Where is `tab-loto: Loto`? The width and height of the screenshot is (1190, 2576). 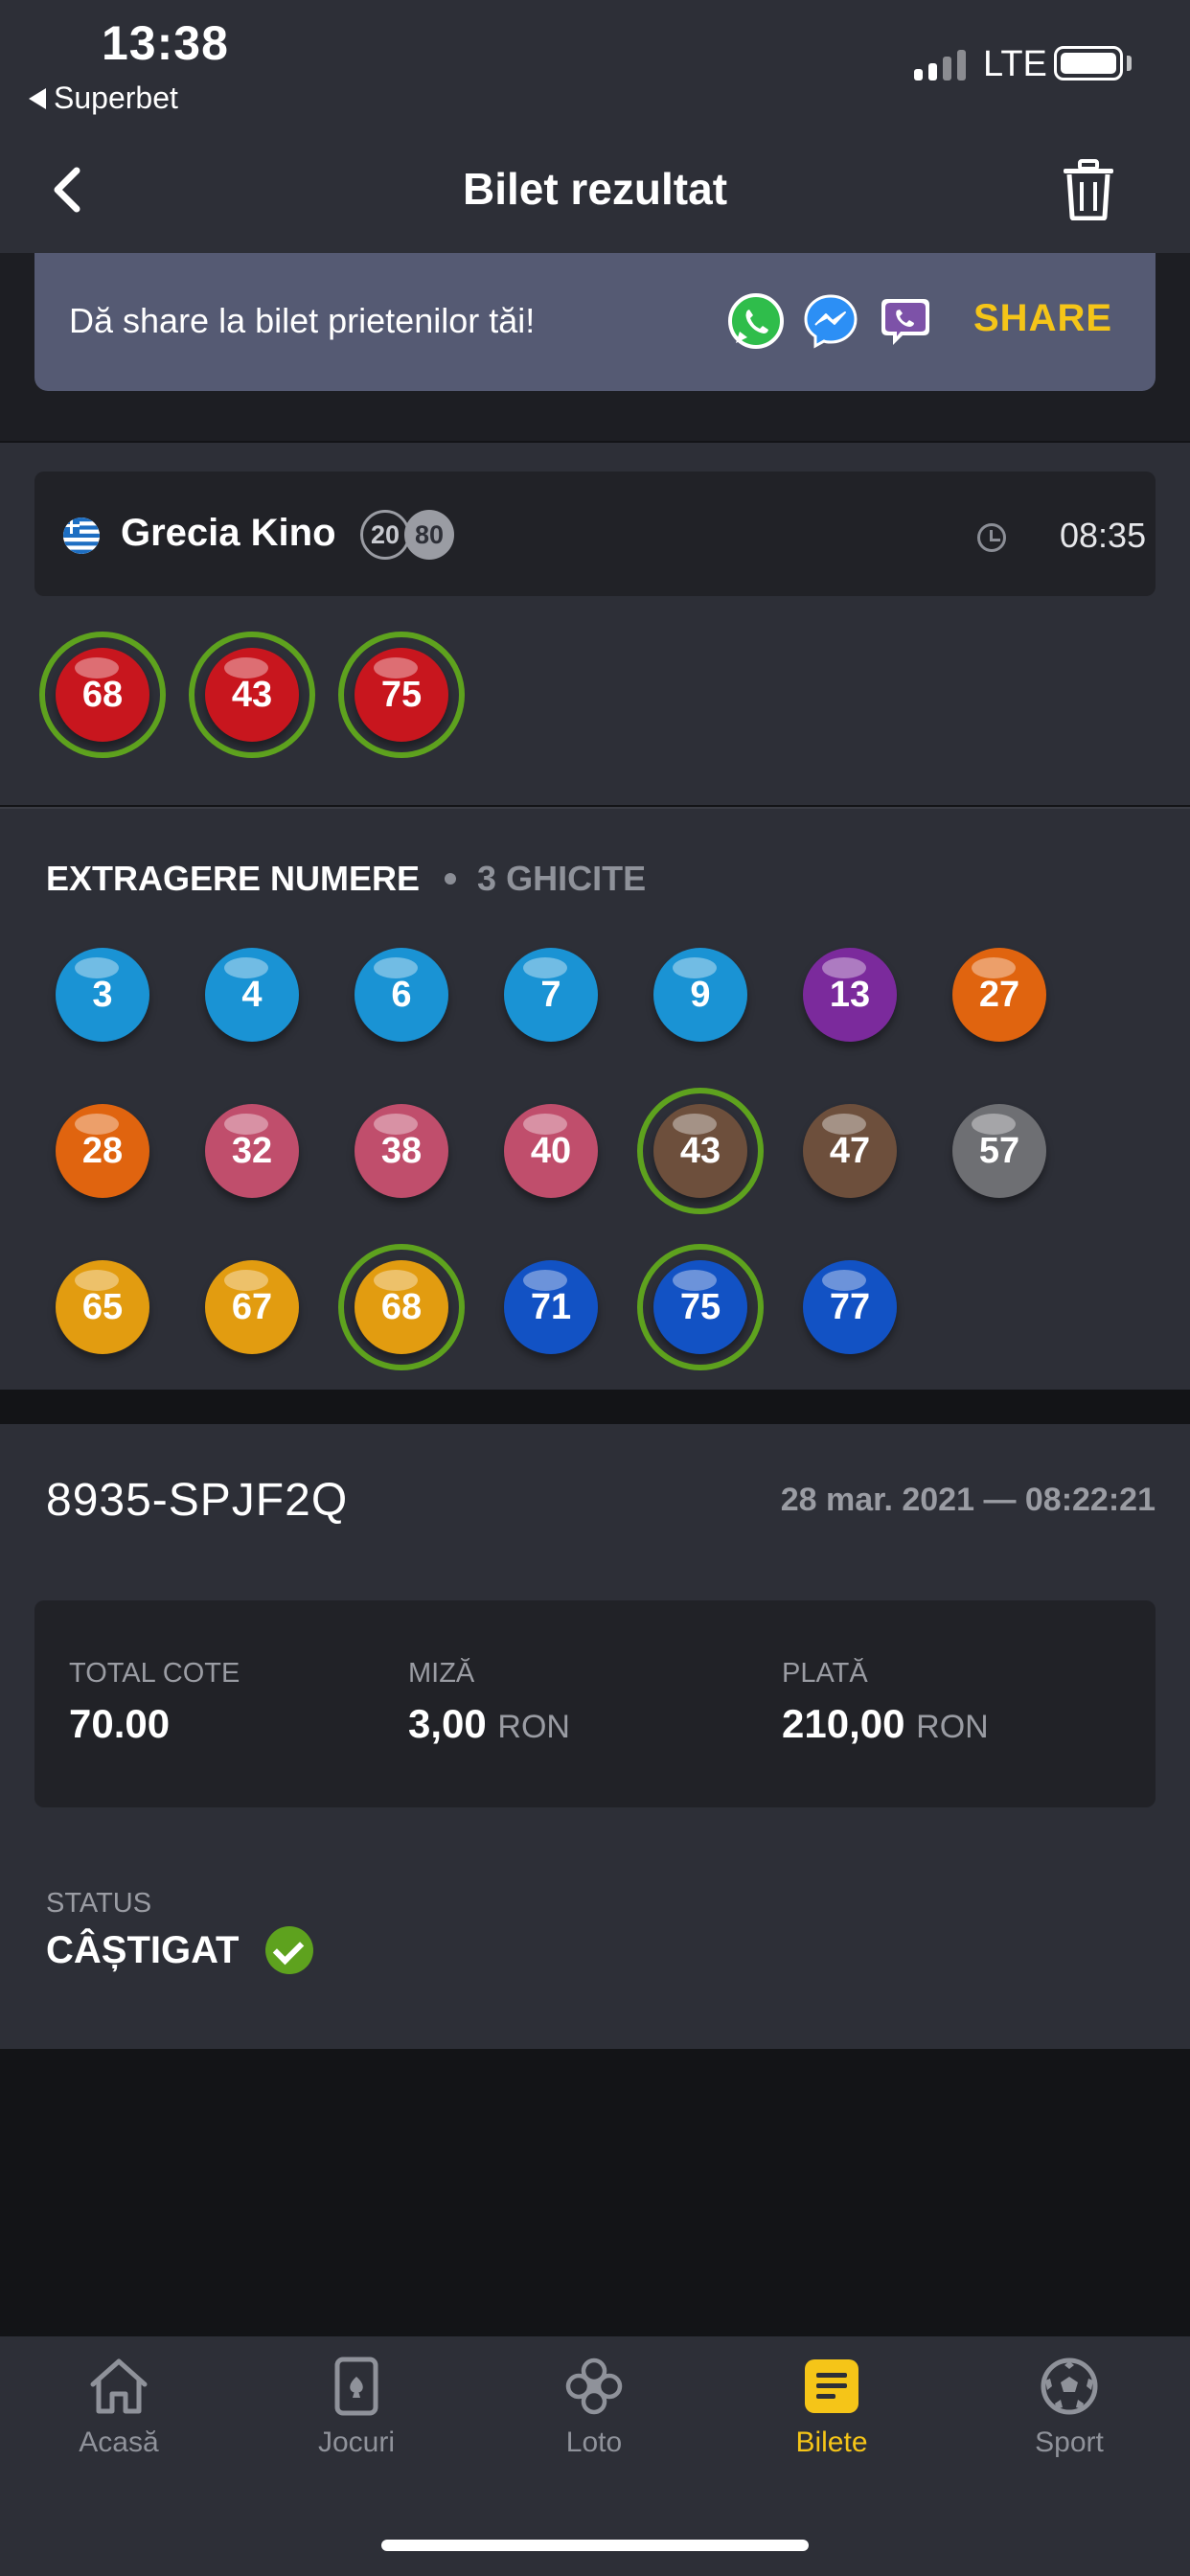
tab-loto: Loto is located at coordinates (594, 2407).